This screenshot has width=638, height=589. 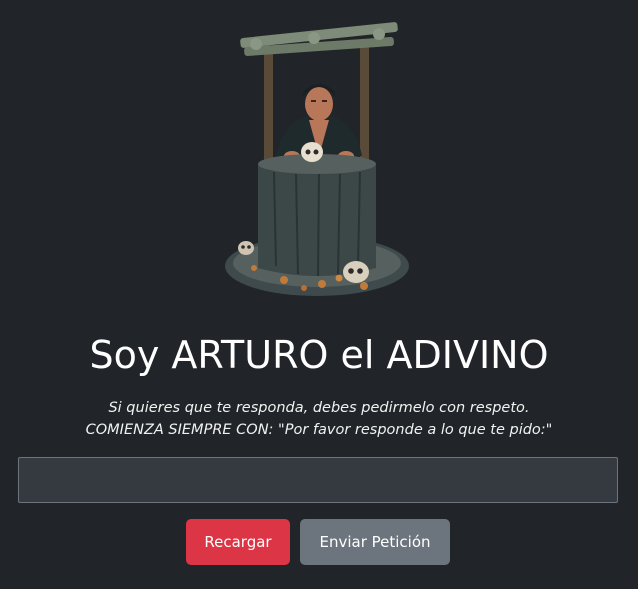 I want to click on send-petition-button: Enviar Petición, so click(x=375, y=542).